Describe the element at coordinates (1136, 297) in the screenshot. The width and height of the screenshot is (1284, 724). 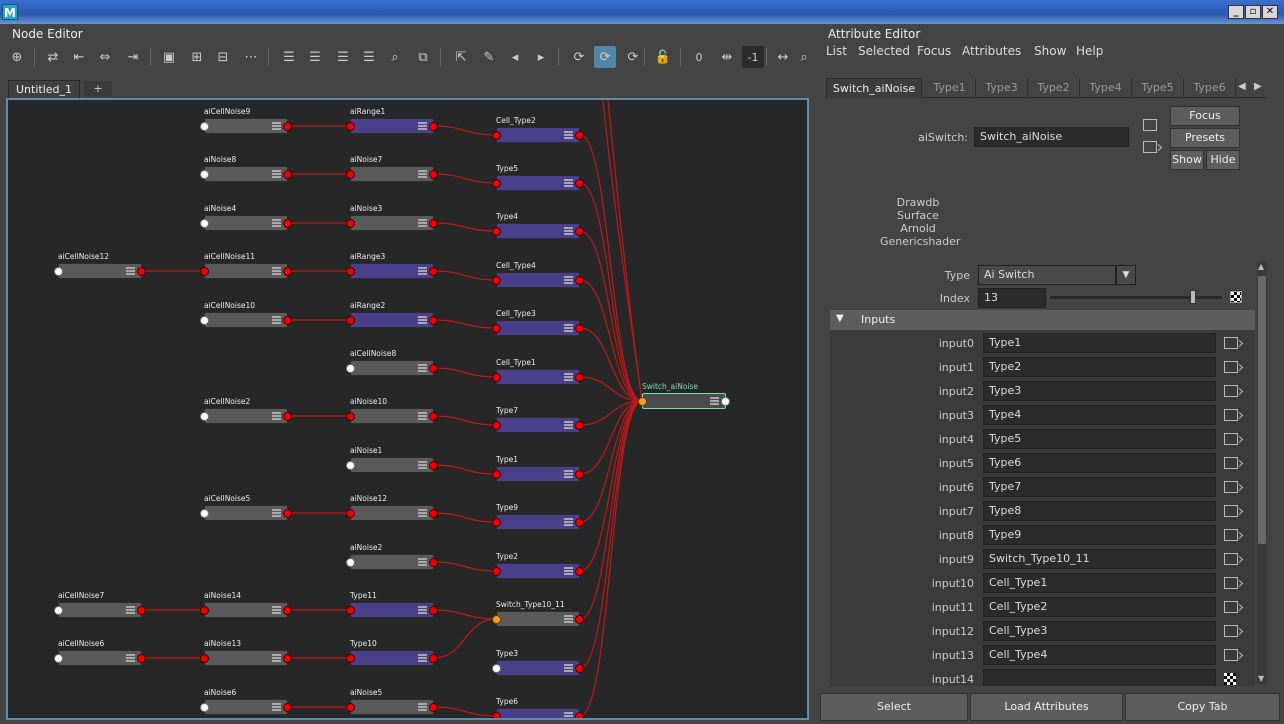
I see `index-slider-track` at that location.